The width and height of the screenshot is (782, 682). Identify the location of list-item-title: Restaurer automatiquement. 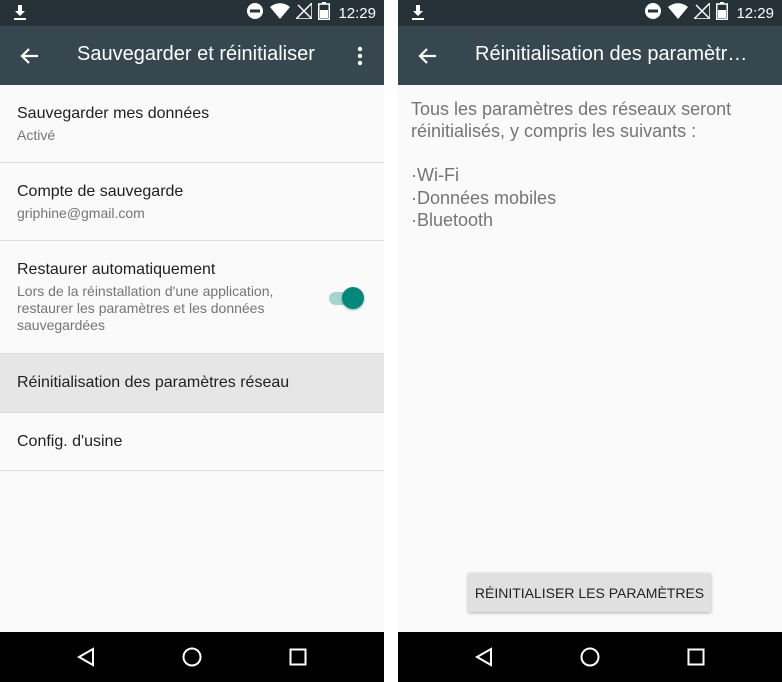
(116, 269).